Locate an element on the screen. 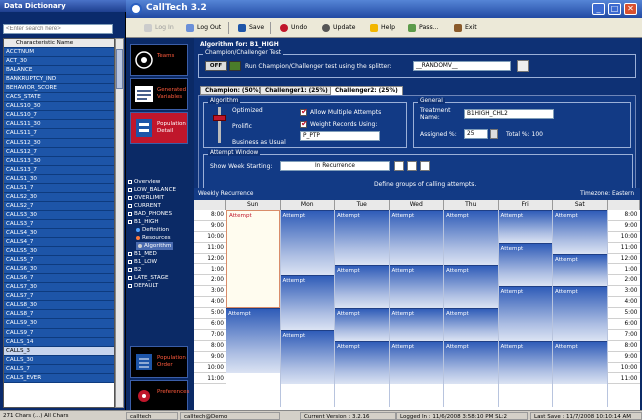 The image size is (642, 420). dictionary-item: CALLS1_30 is located at coordinates (59, 179).